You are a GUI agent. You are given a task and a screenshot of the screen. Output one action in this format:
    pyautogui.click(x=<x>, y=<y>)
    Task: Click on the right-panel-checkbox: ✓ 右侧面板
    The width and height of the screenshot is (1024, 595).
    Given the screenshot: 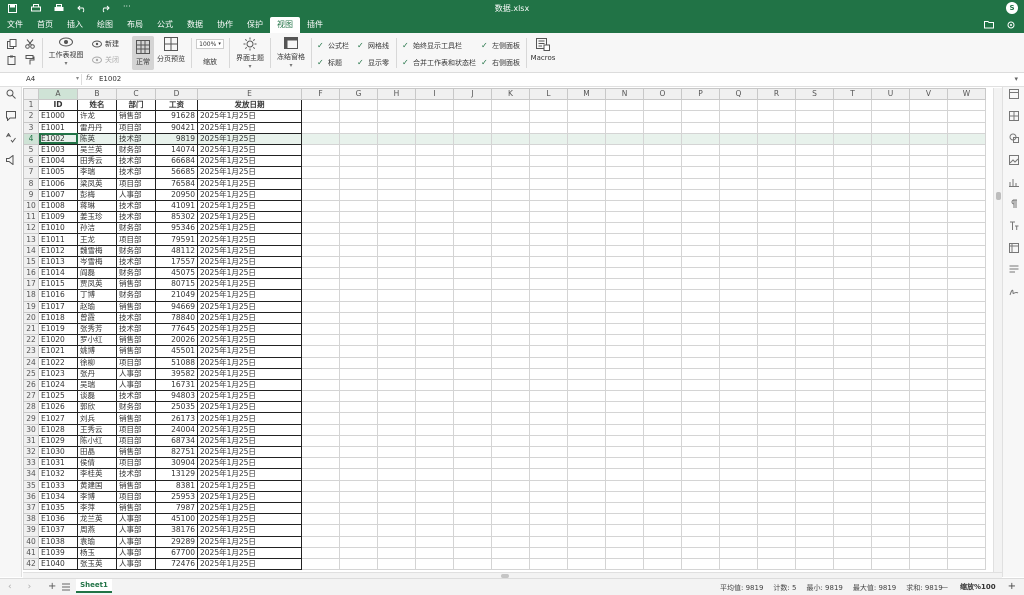 What is the action you would take?
    pyautogui.click(x=500, y=63)
    